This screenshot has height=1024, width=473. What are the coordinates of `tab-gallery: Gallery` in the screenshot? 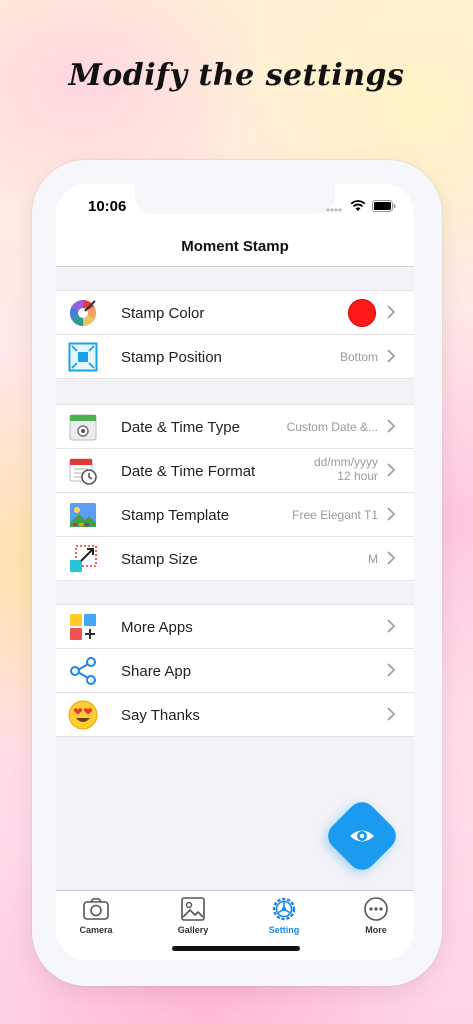 It's located at (193, 915).